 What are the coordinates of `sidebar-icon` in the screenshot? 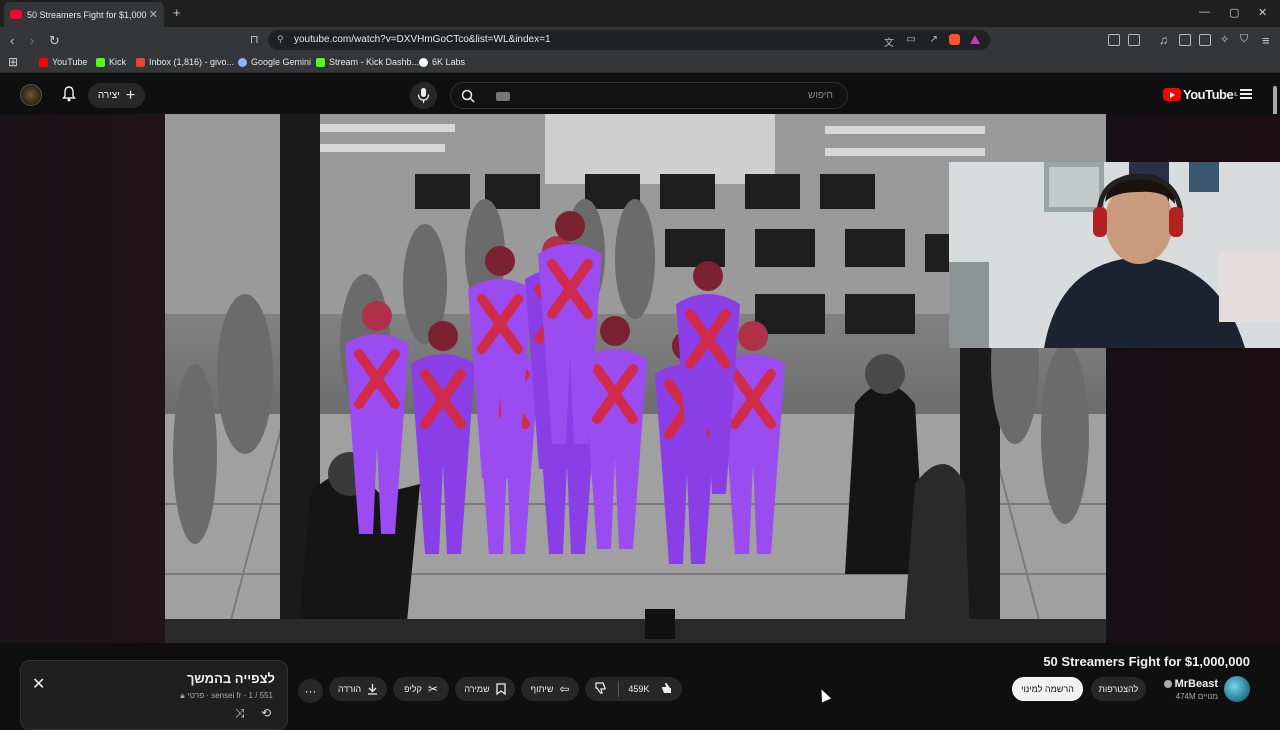 It's located at (1185, 40).